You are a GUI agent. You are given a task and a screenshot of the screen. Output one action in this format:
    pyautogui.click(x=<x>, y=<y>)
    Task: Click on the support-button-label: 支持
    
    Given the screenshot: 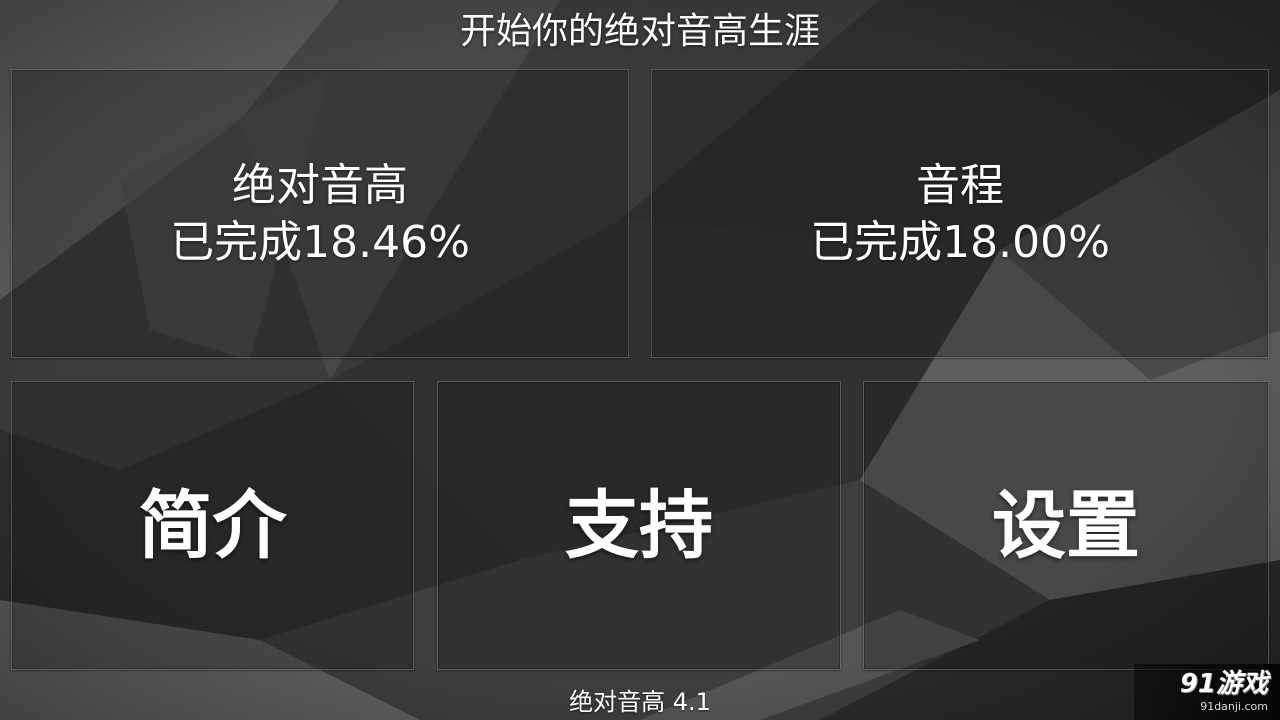 What is the action you would take?
    pyautogui.click(x=639, y=525)
    